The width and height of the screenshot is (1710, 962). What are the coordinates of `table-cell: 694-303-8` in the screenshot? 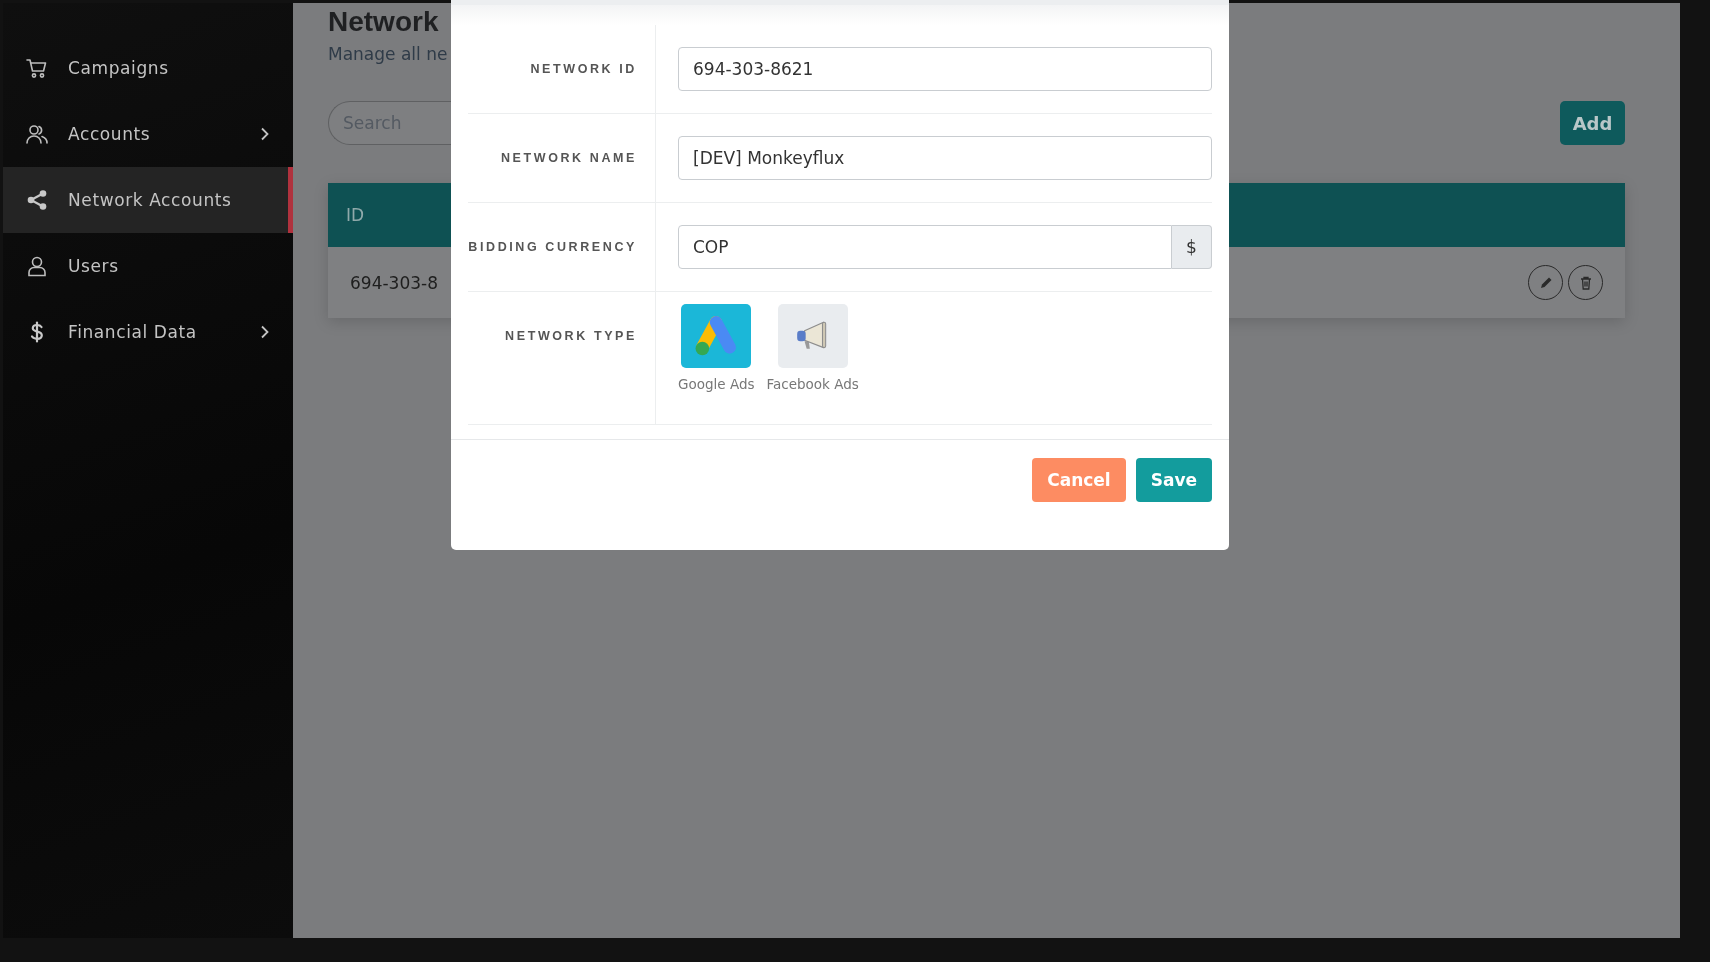 It's located at (394, 282).